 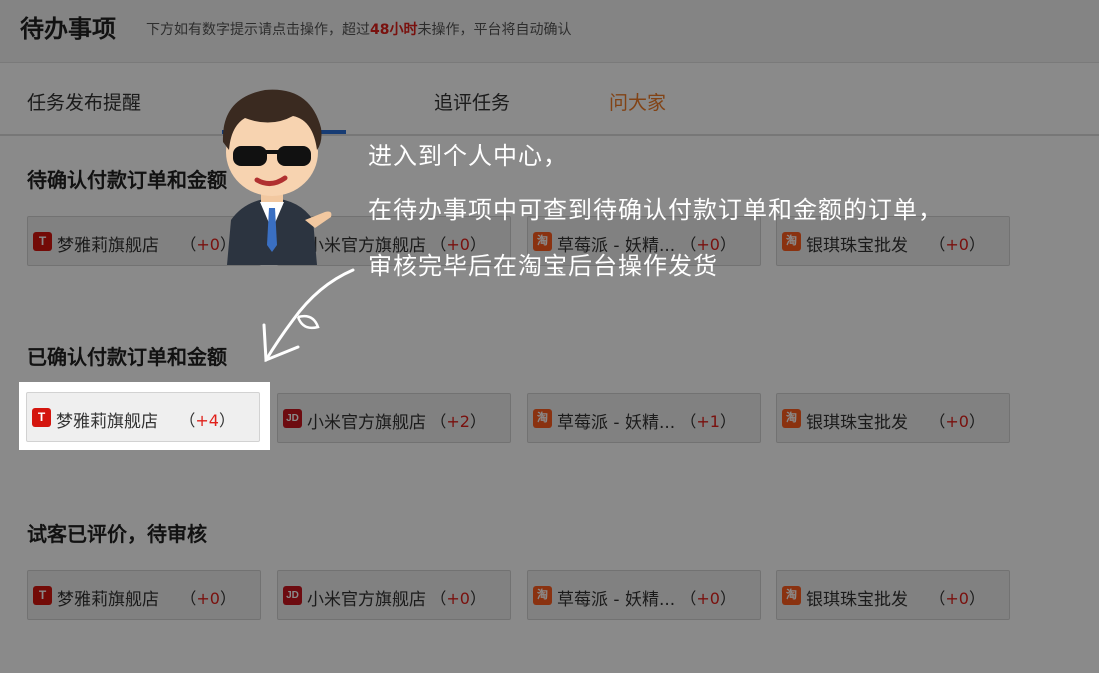 I want to click on header-note-prefix: 下方如有数字提示请点击操作，超过, so click(x=258, y=30).